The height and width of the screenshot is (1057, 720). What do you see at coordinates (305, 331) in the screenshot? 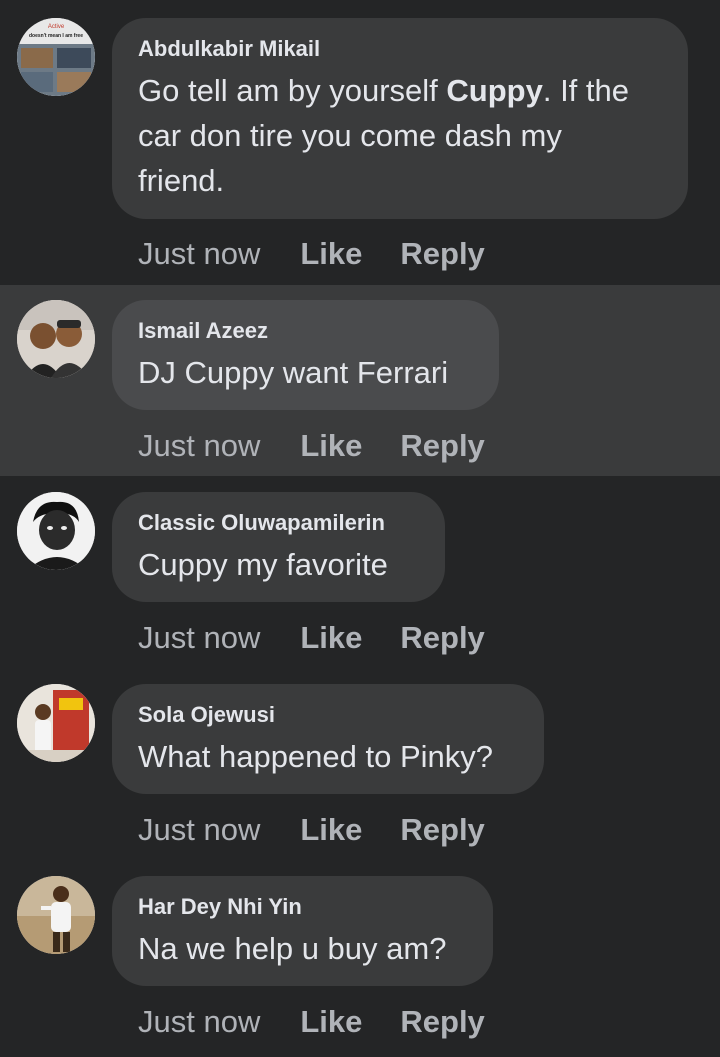
I see `comment-author: Ismail Azeez` at bounding box center [305, 331].